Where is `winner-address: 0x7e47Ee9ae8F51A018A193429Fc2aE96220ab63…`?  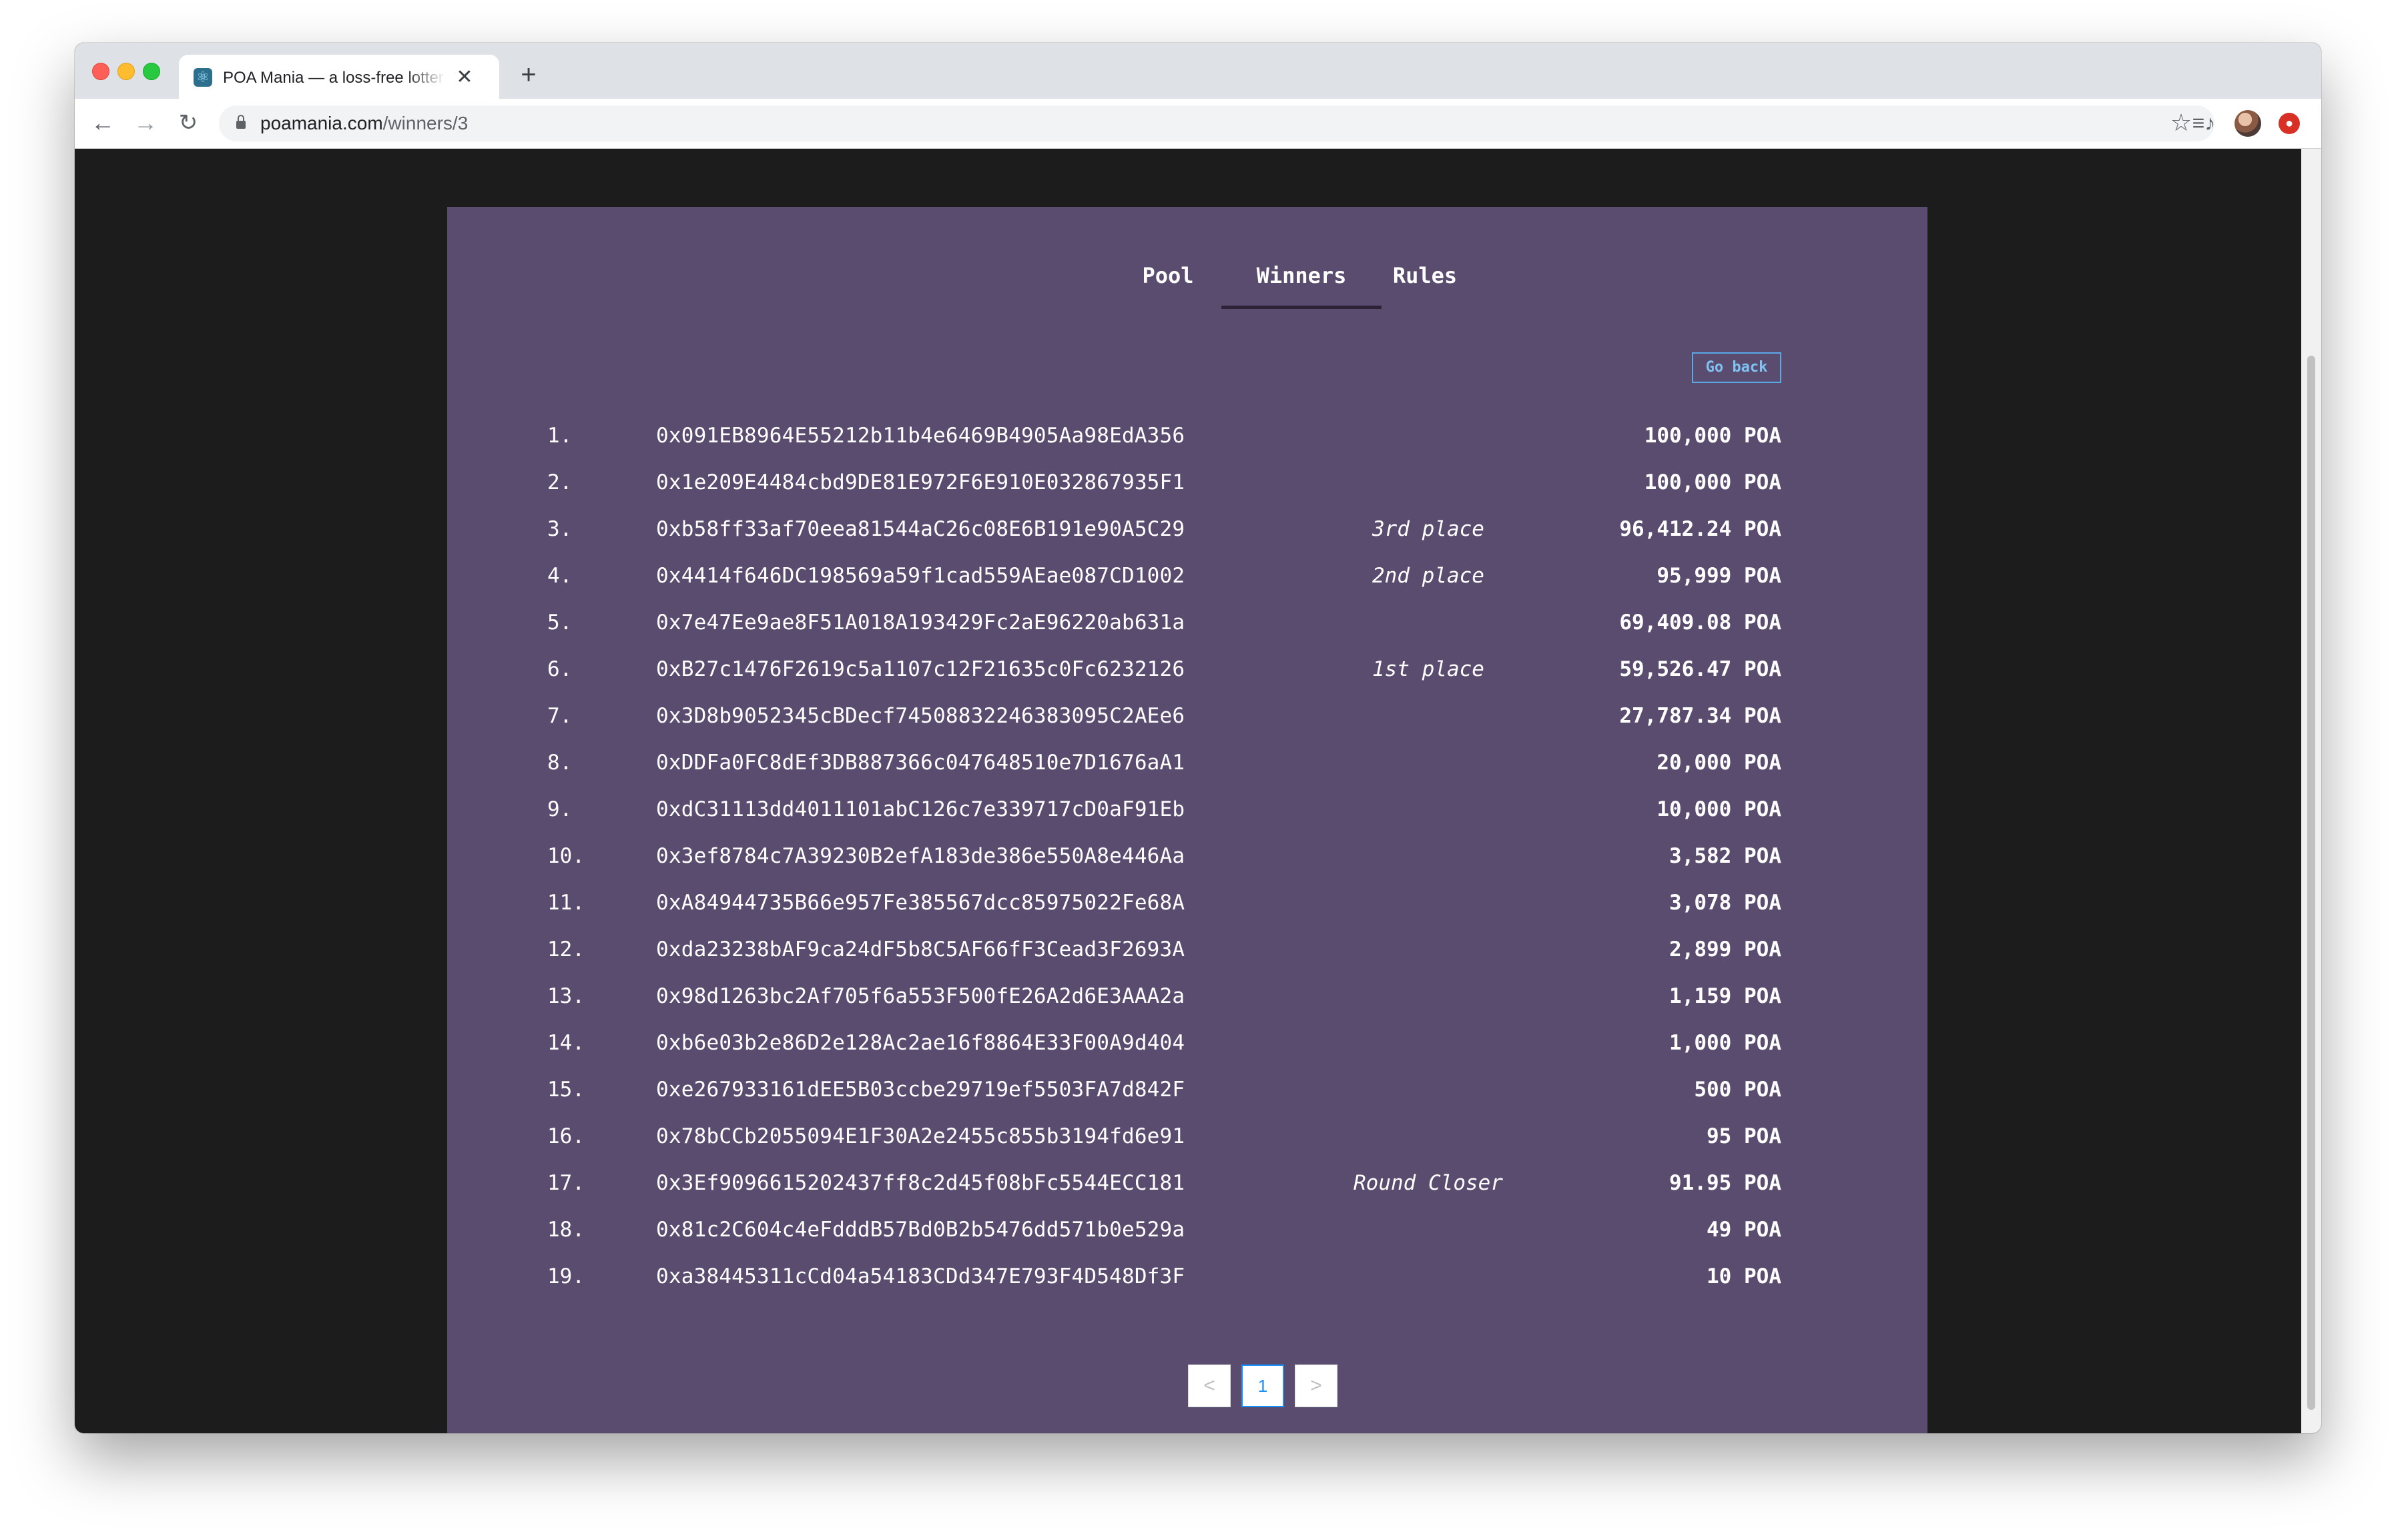
winner-address: 0x7e47Ee9ae8F51A018A193429Fc2aE96220ab63… is located at coordinates (920, 623).